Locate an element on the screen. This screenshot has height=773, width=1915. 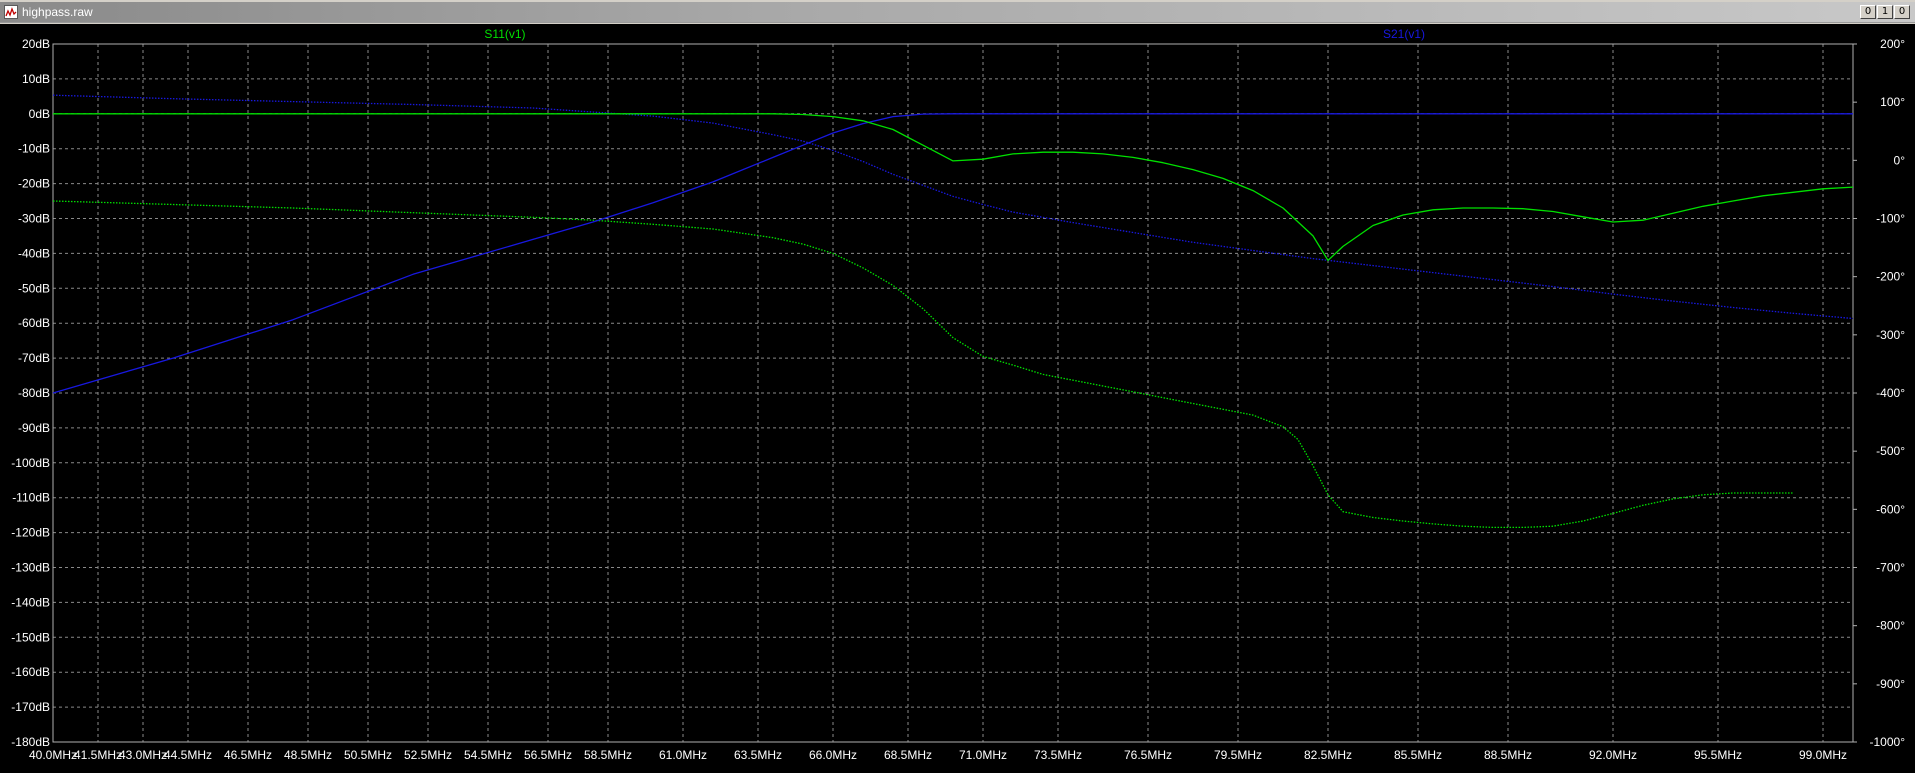
y-right-tick-label: -500° is located at coordinates (1890, 451).